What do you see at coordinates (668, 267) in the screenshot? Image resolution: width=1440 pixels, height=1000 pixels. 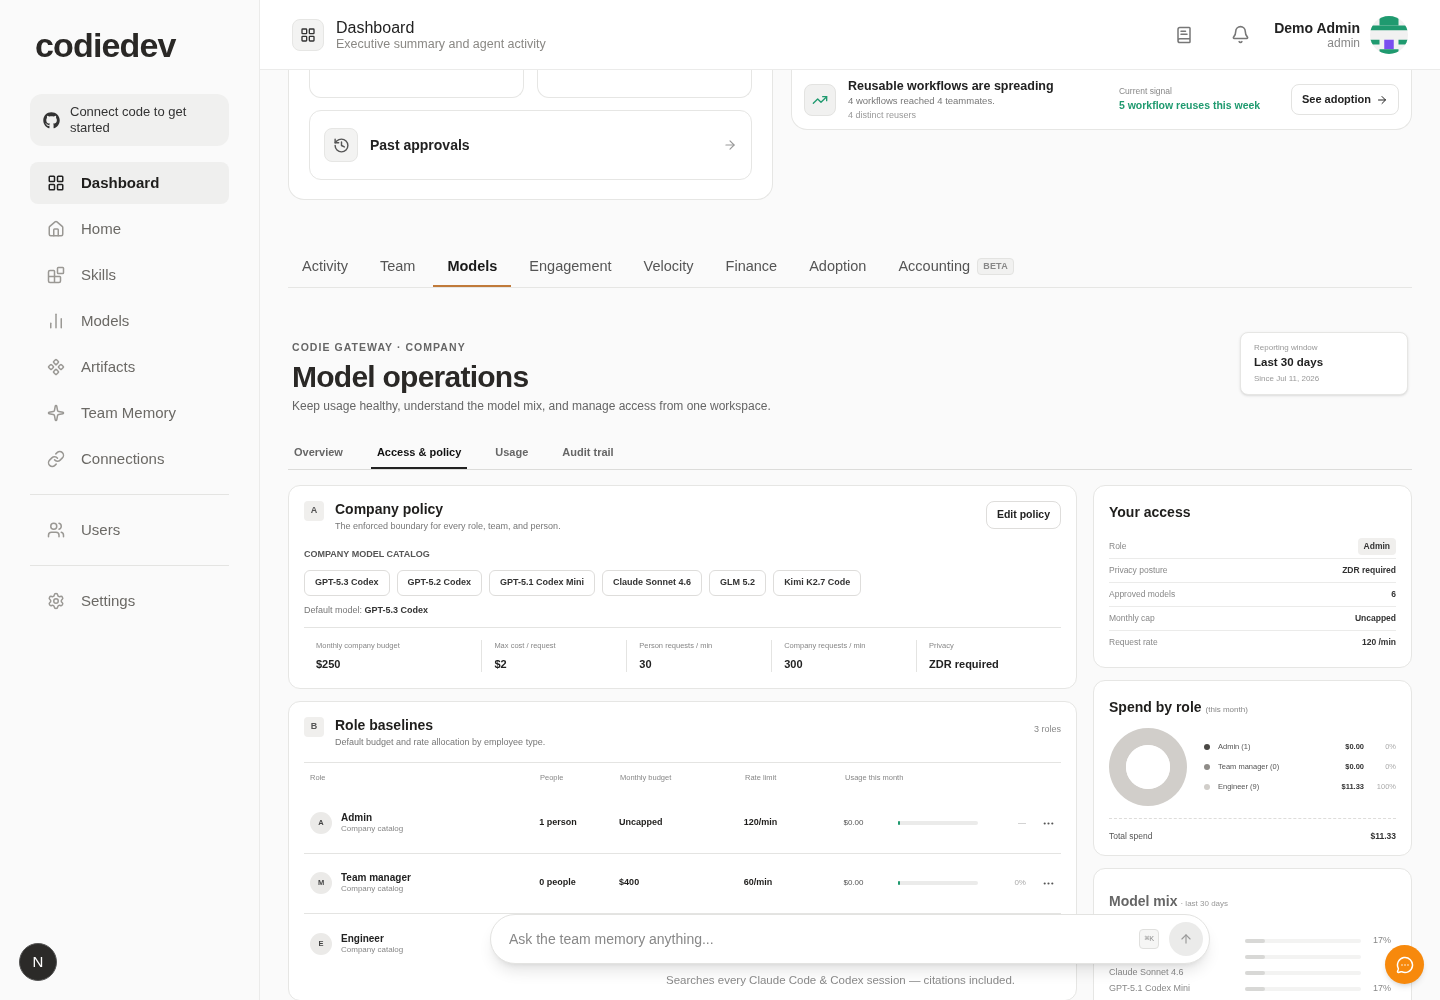 I see `tab: Velocity` at bounding box center [668, 267].